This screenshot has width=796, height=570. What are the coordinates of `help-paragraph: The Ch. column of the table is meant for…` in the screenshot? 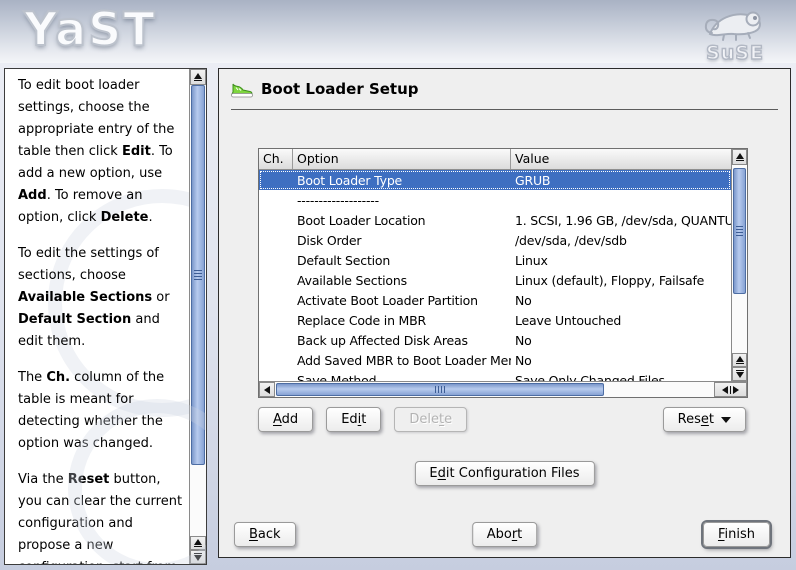 It's located at (91, 410).